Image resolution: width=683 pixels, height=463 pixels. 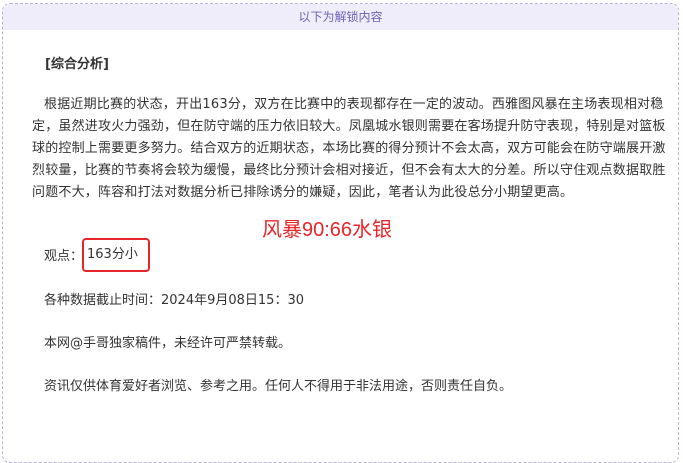 I want to click on viewpoint-label: 观点：, so click(x=64, y=256).